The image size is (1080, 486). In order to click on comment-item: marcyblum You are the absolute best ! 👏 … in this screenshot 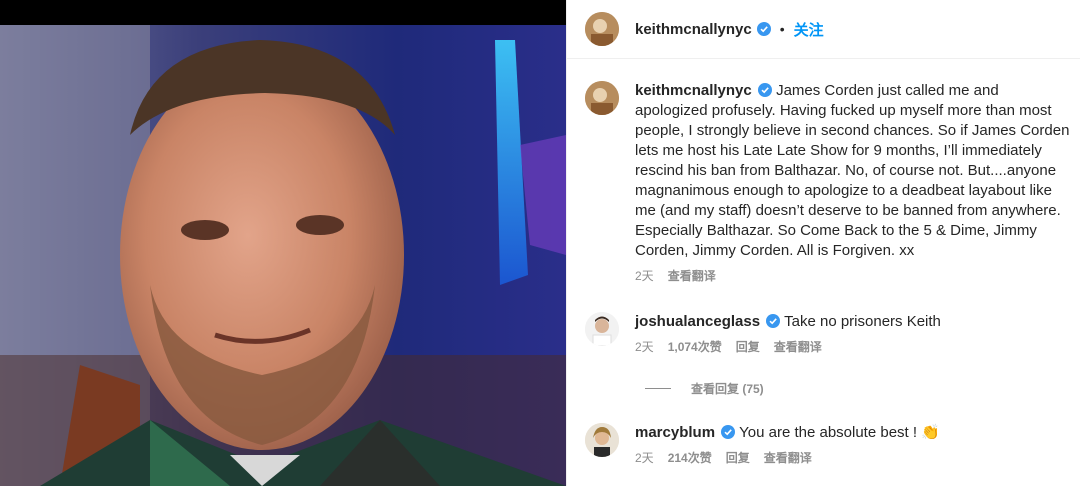, I will do `click(832, 444)`.